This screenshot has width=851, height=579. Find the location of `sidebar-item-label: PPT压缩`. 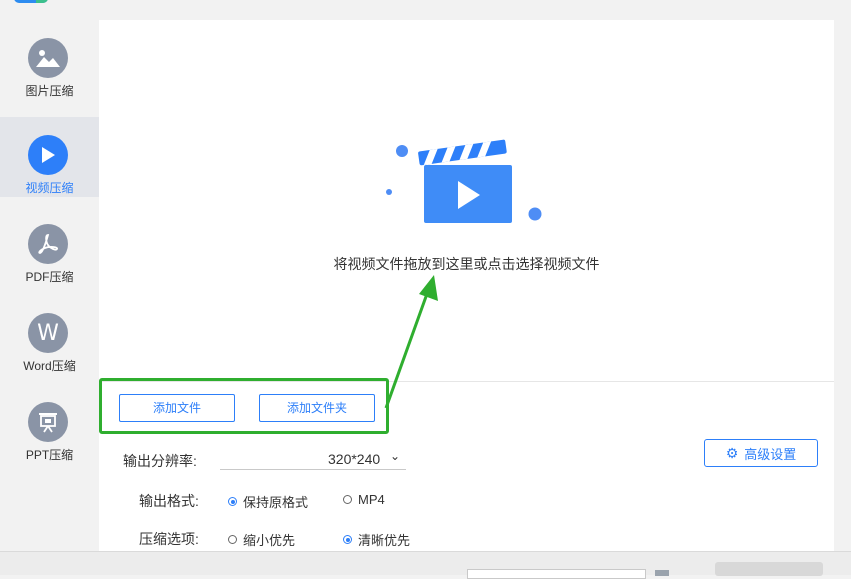

sidebar-item-label: PPT压缩 is located at coordinates (49, 455).